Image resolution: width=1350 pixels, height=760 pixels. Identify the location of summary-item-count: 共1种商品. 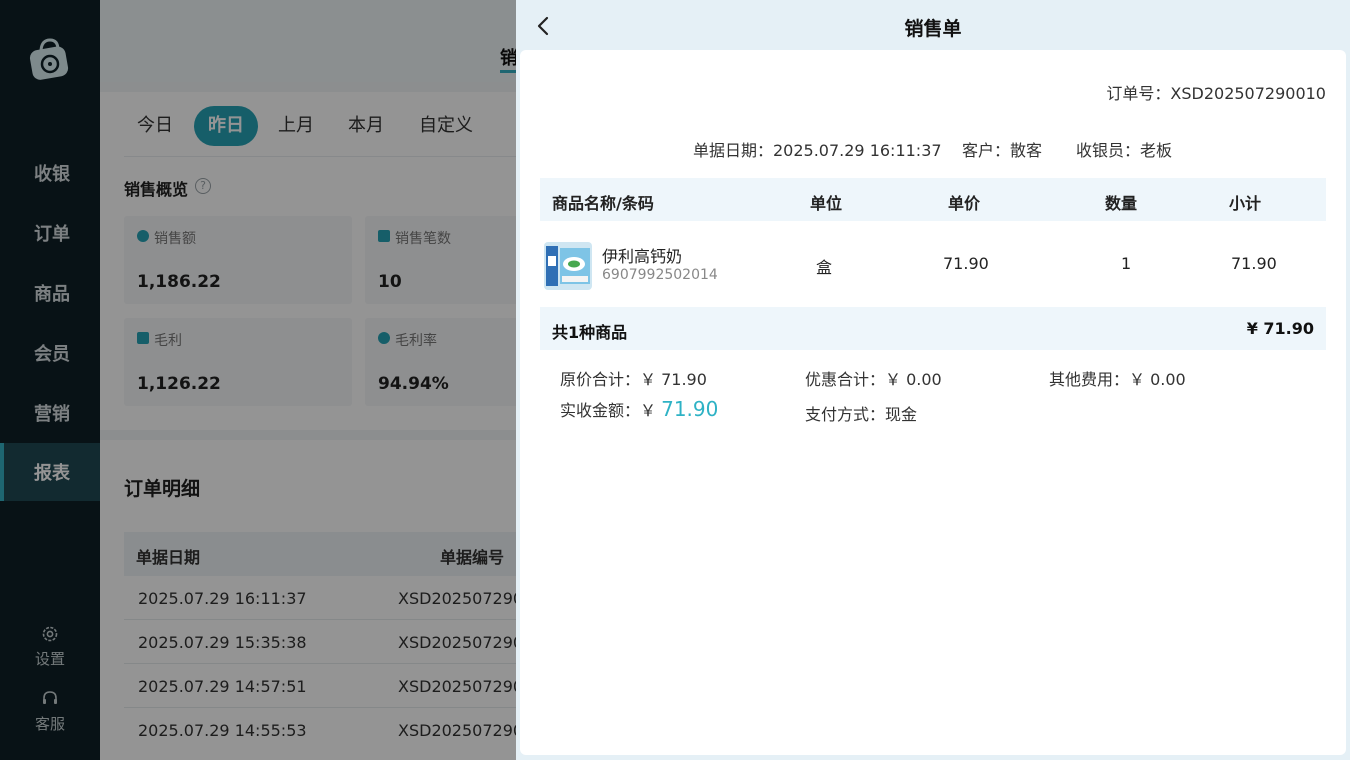
(590, 332).